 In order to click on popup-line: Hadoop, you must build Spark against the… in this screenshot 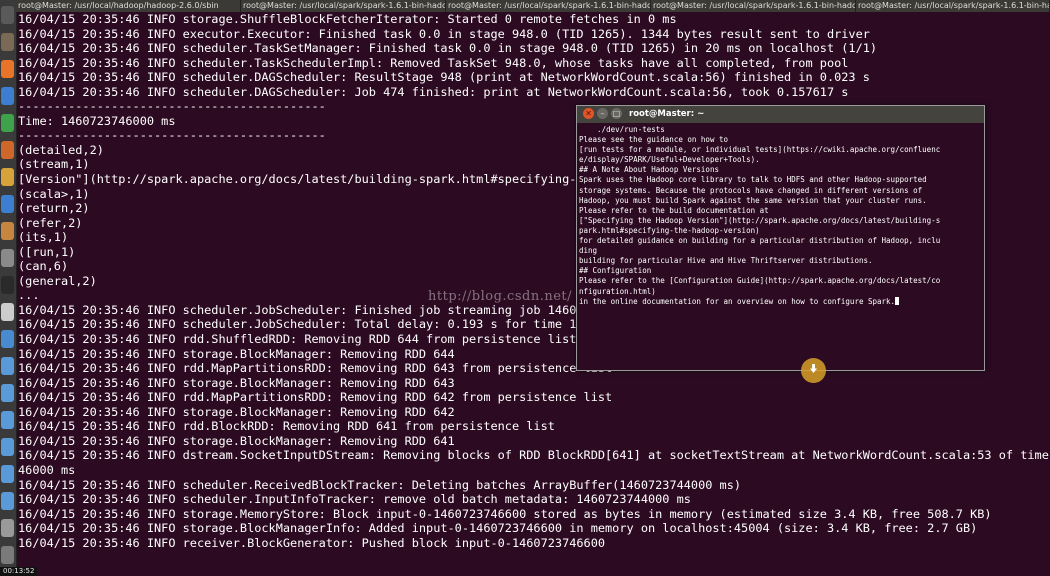, I will do `click(753, 200)`.